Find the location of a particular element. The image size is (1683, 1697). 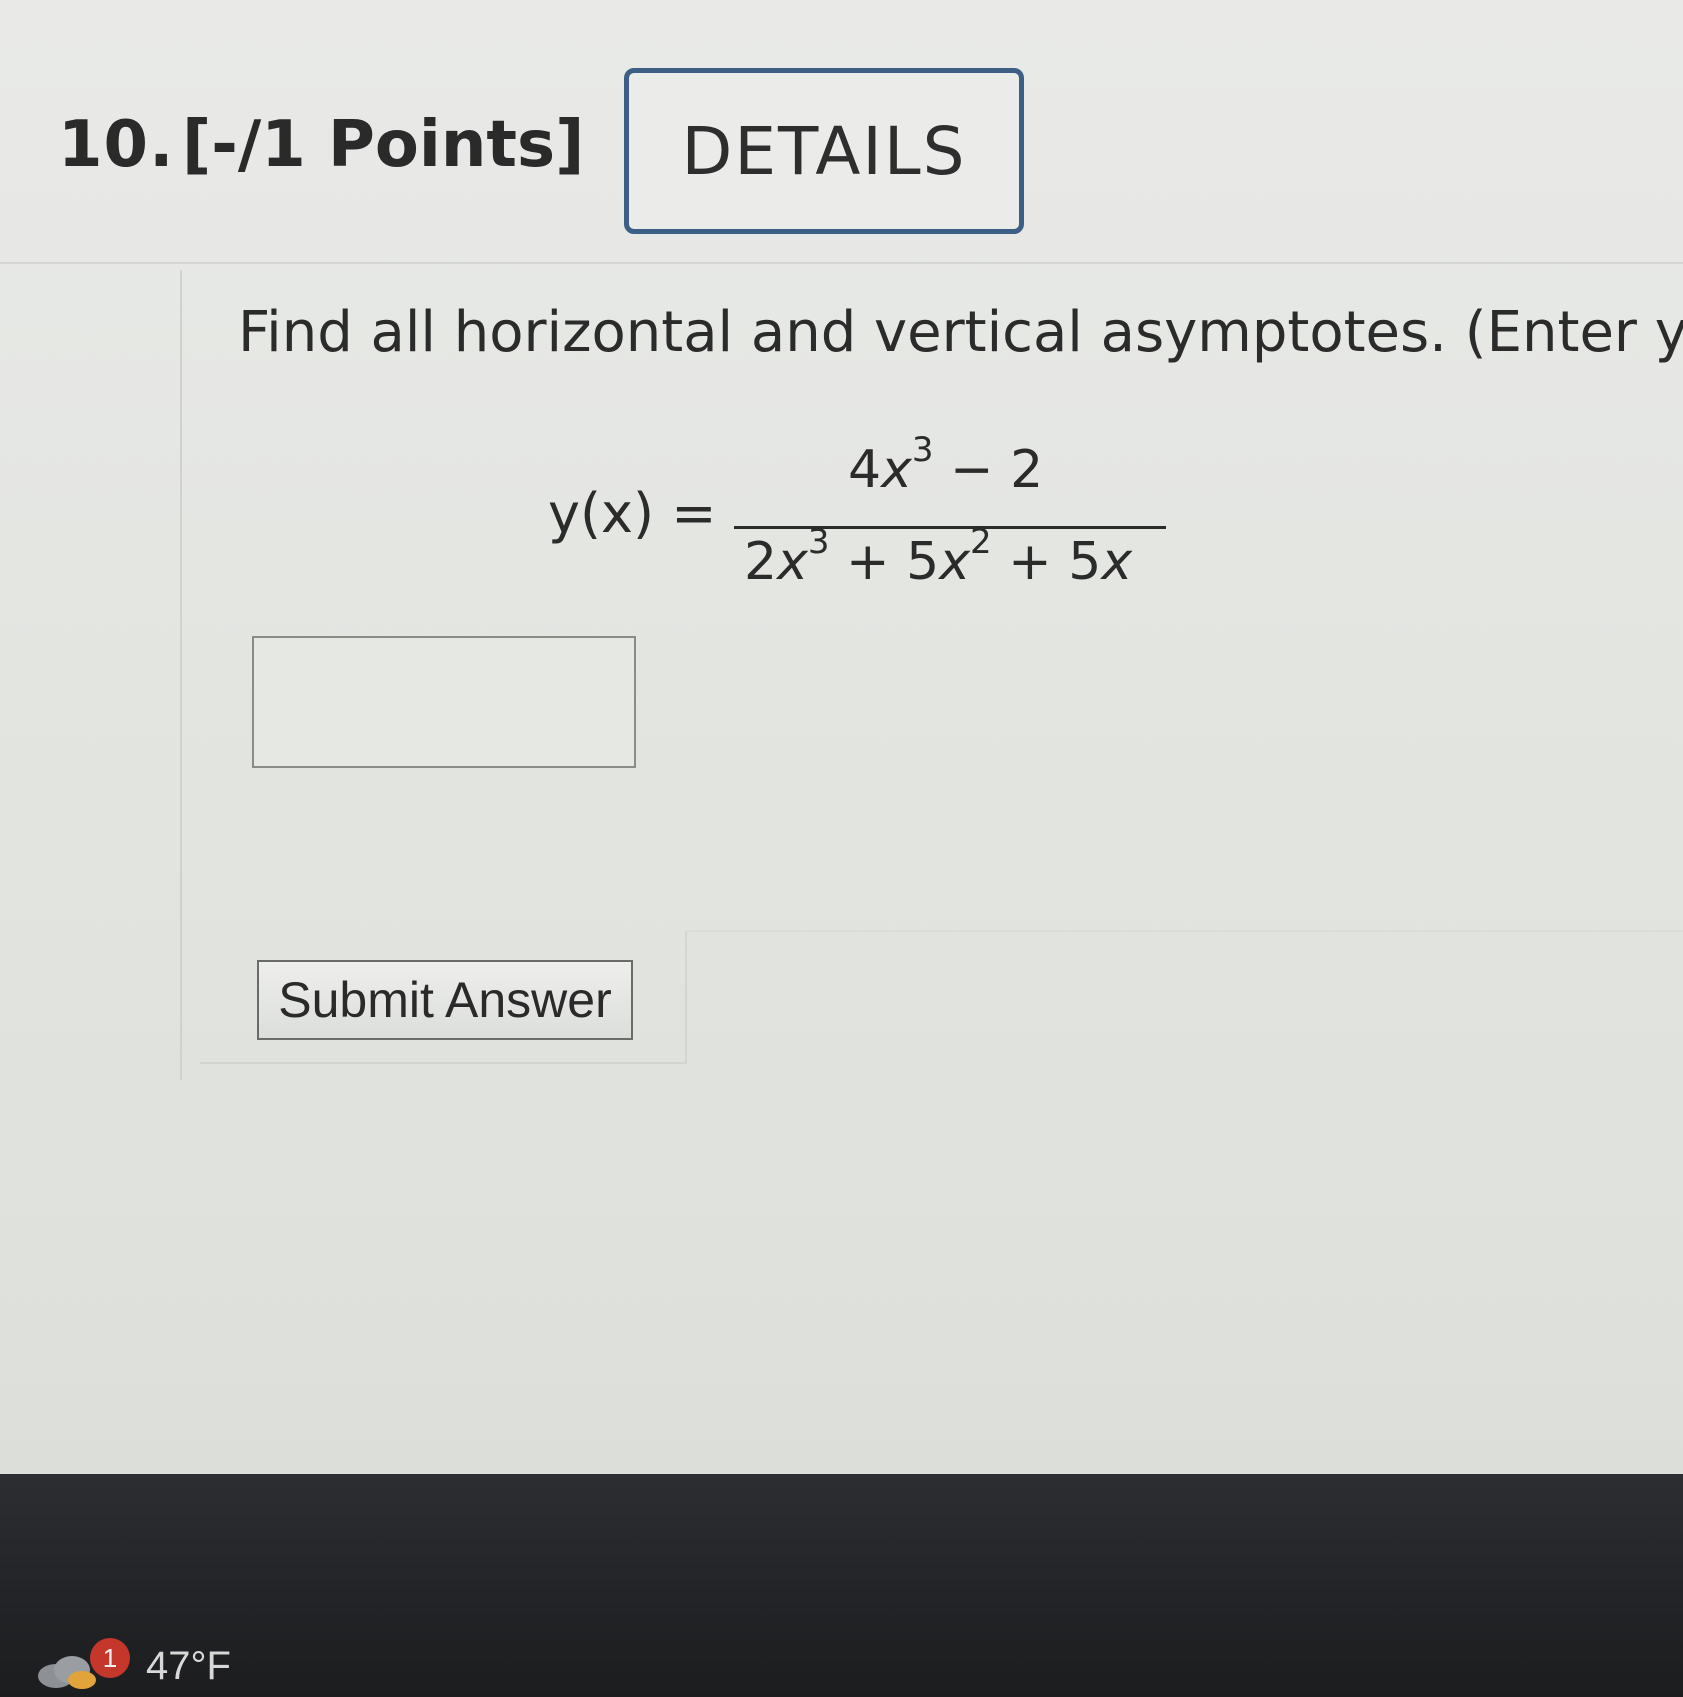

rational-function-formula: y(x) = 4x3 − 2 2x3 + 5x2 + 5x is located at coordinates (868, 524).